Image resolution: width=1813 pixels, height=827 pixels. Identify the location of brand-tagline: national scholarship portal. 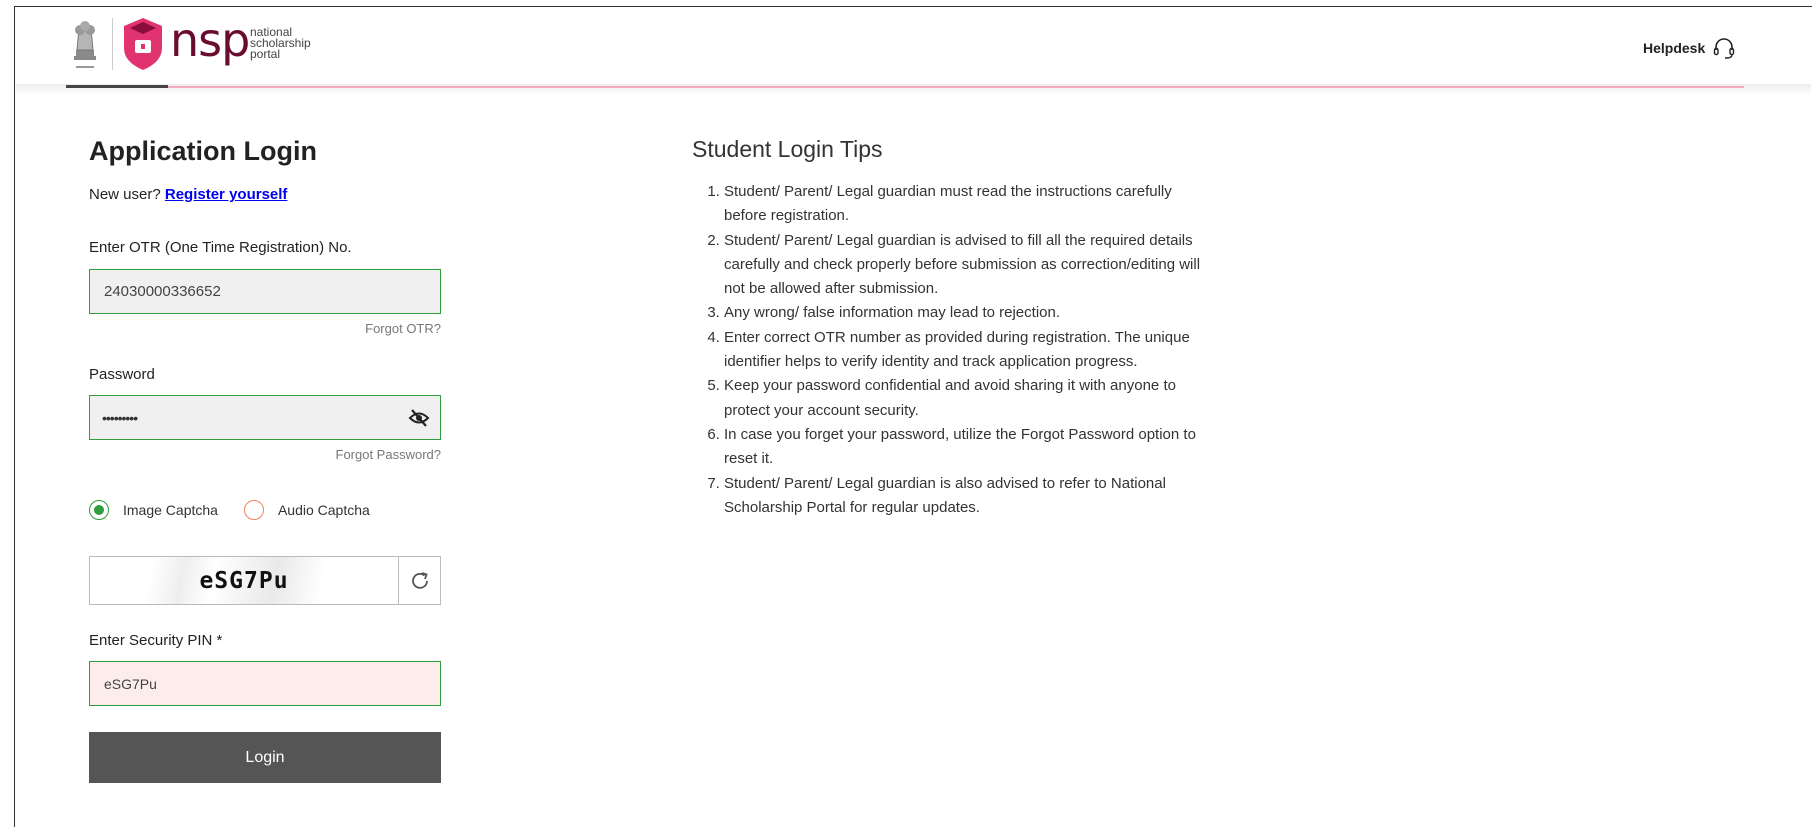
(290, 43).